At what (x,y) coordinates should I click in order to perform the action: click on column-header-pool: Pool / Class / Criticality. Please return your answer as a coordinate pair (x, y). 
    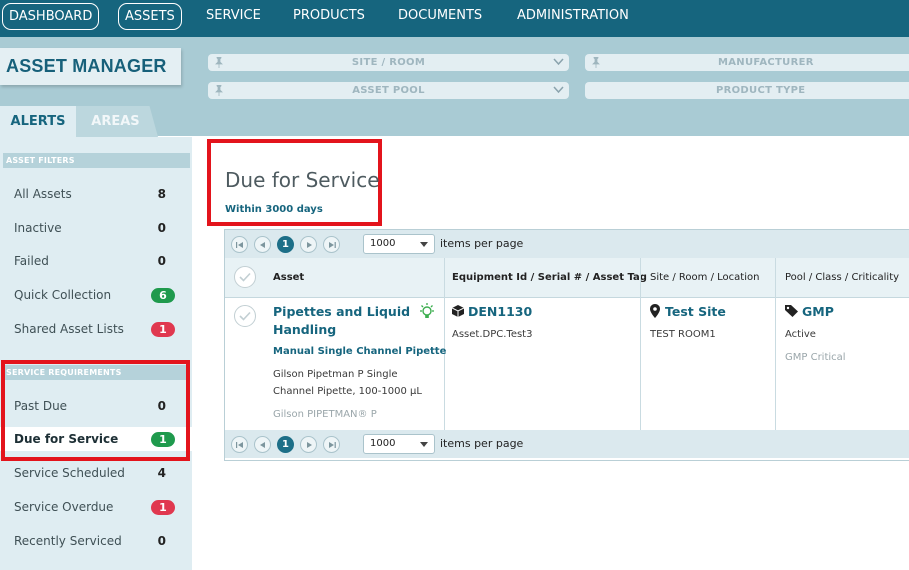
    Looking at the image, I should click on (842, 278).